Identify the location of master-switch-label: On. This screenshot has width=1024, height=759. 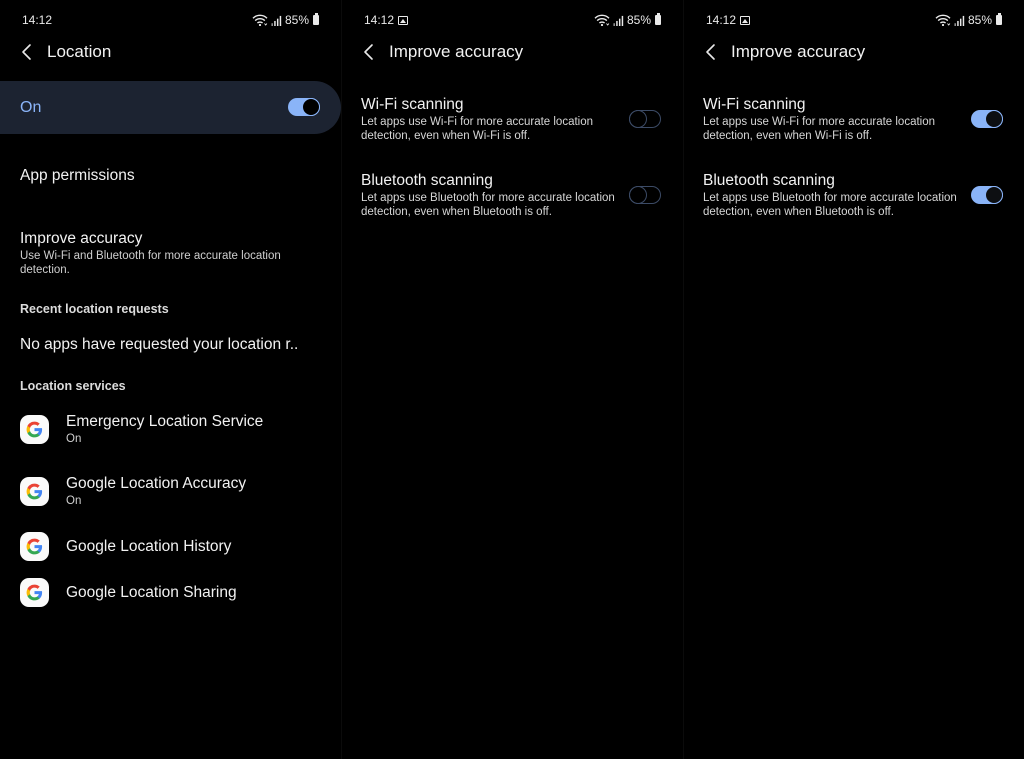
(31, 107).